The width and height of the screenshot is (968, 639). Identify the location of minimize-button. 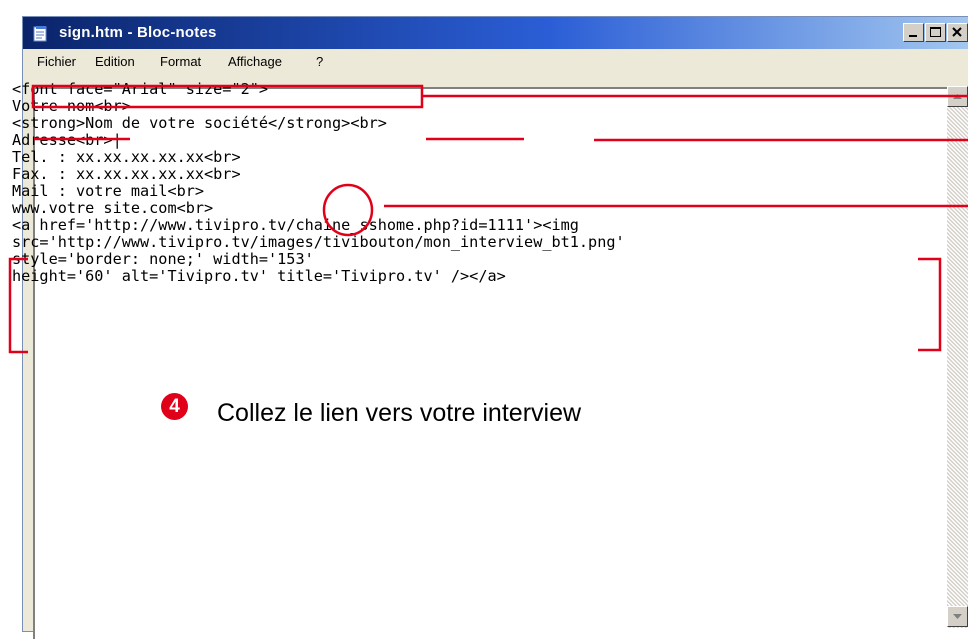
(913, 32).